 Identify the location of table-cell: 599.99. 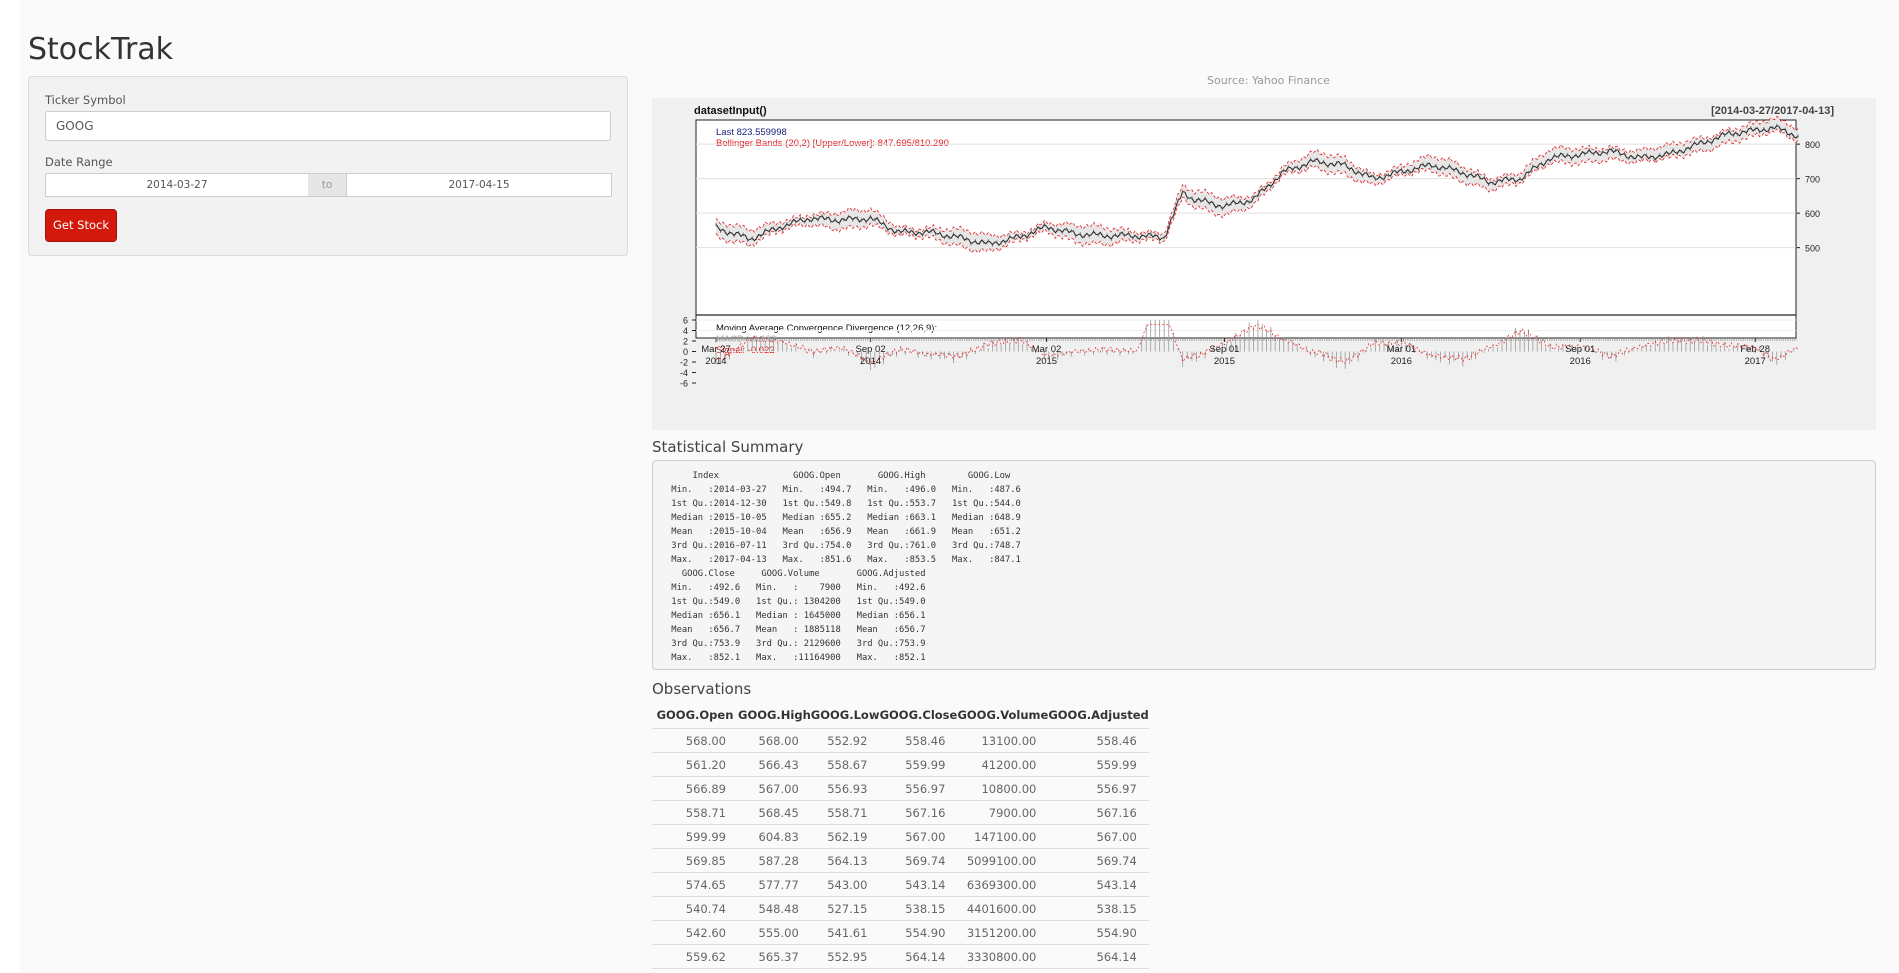
(695, 836).